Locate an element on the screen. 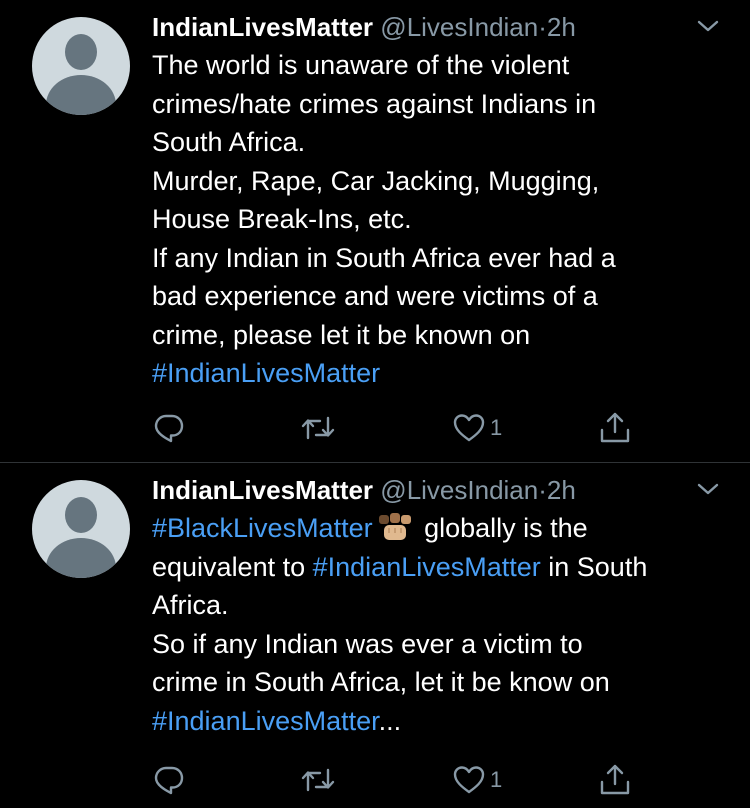 The height and width of the screenshot is (808, 750). tweet-line: crime in South Africa, let it be know on is located at coordinates (381, 682).